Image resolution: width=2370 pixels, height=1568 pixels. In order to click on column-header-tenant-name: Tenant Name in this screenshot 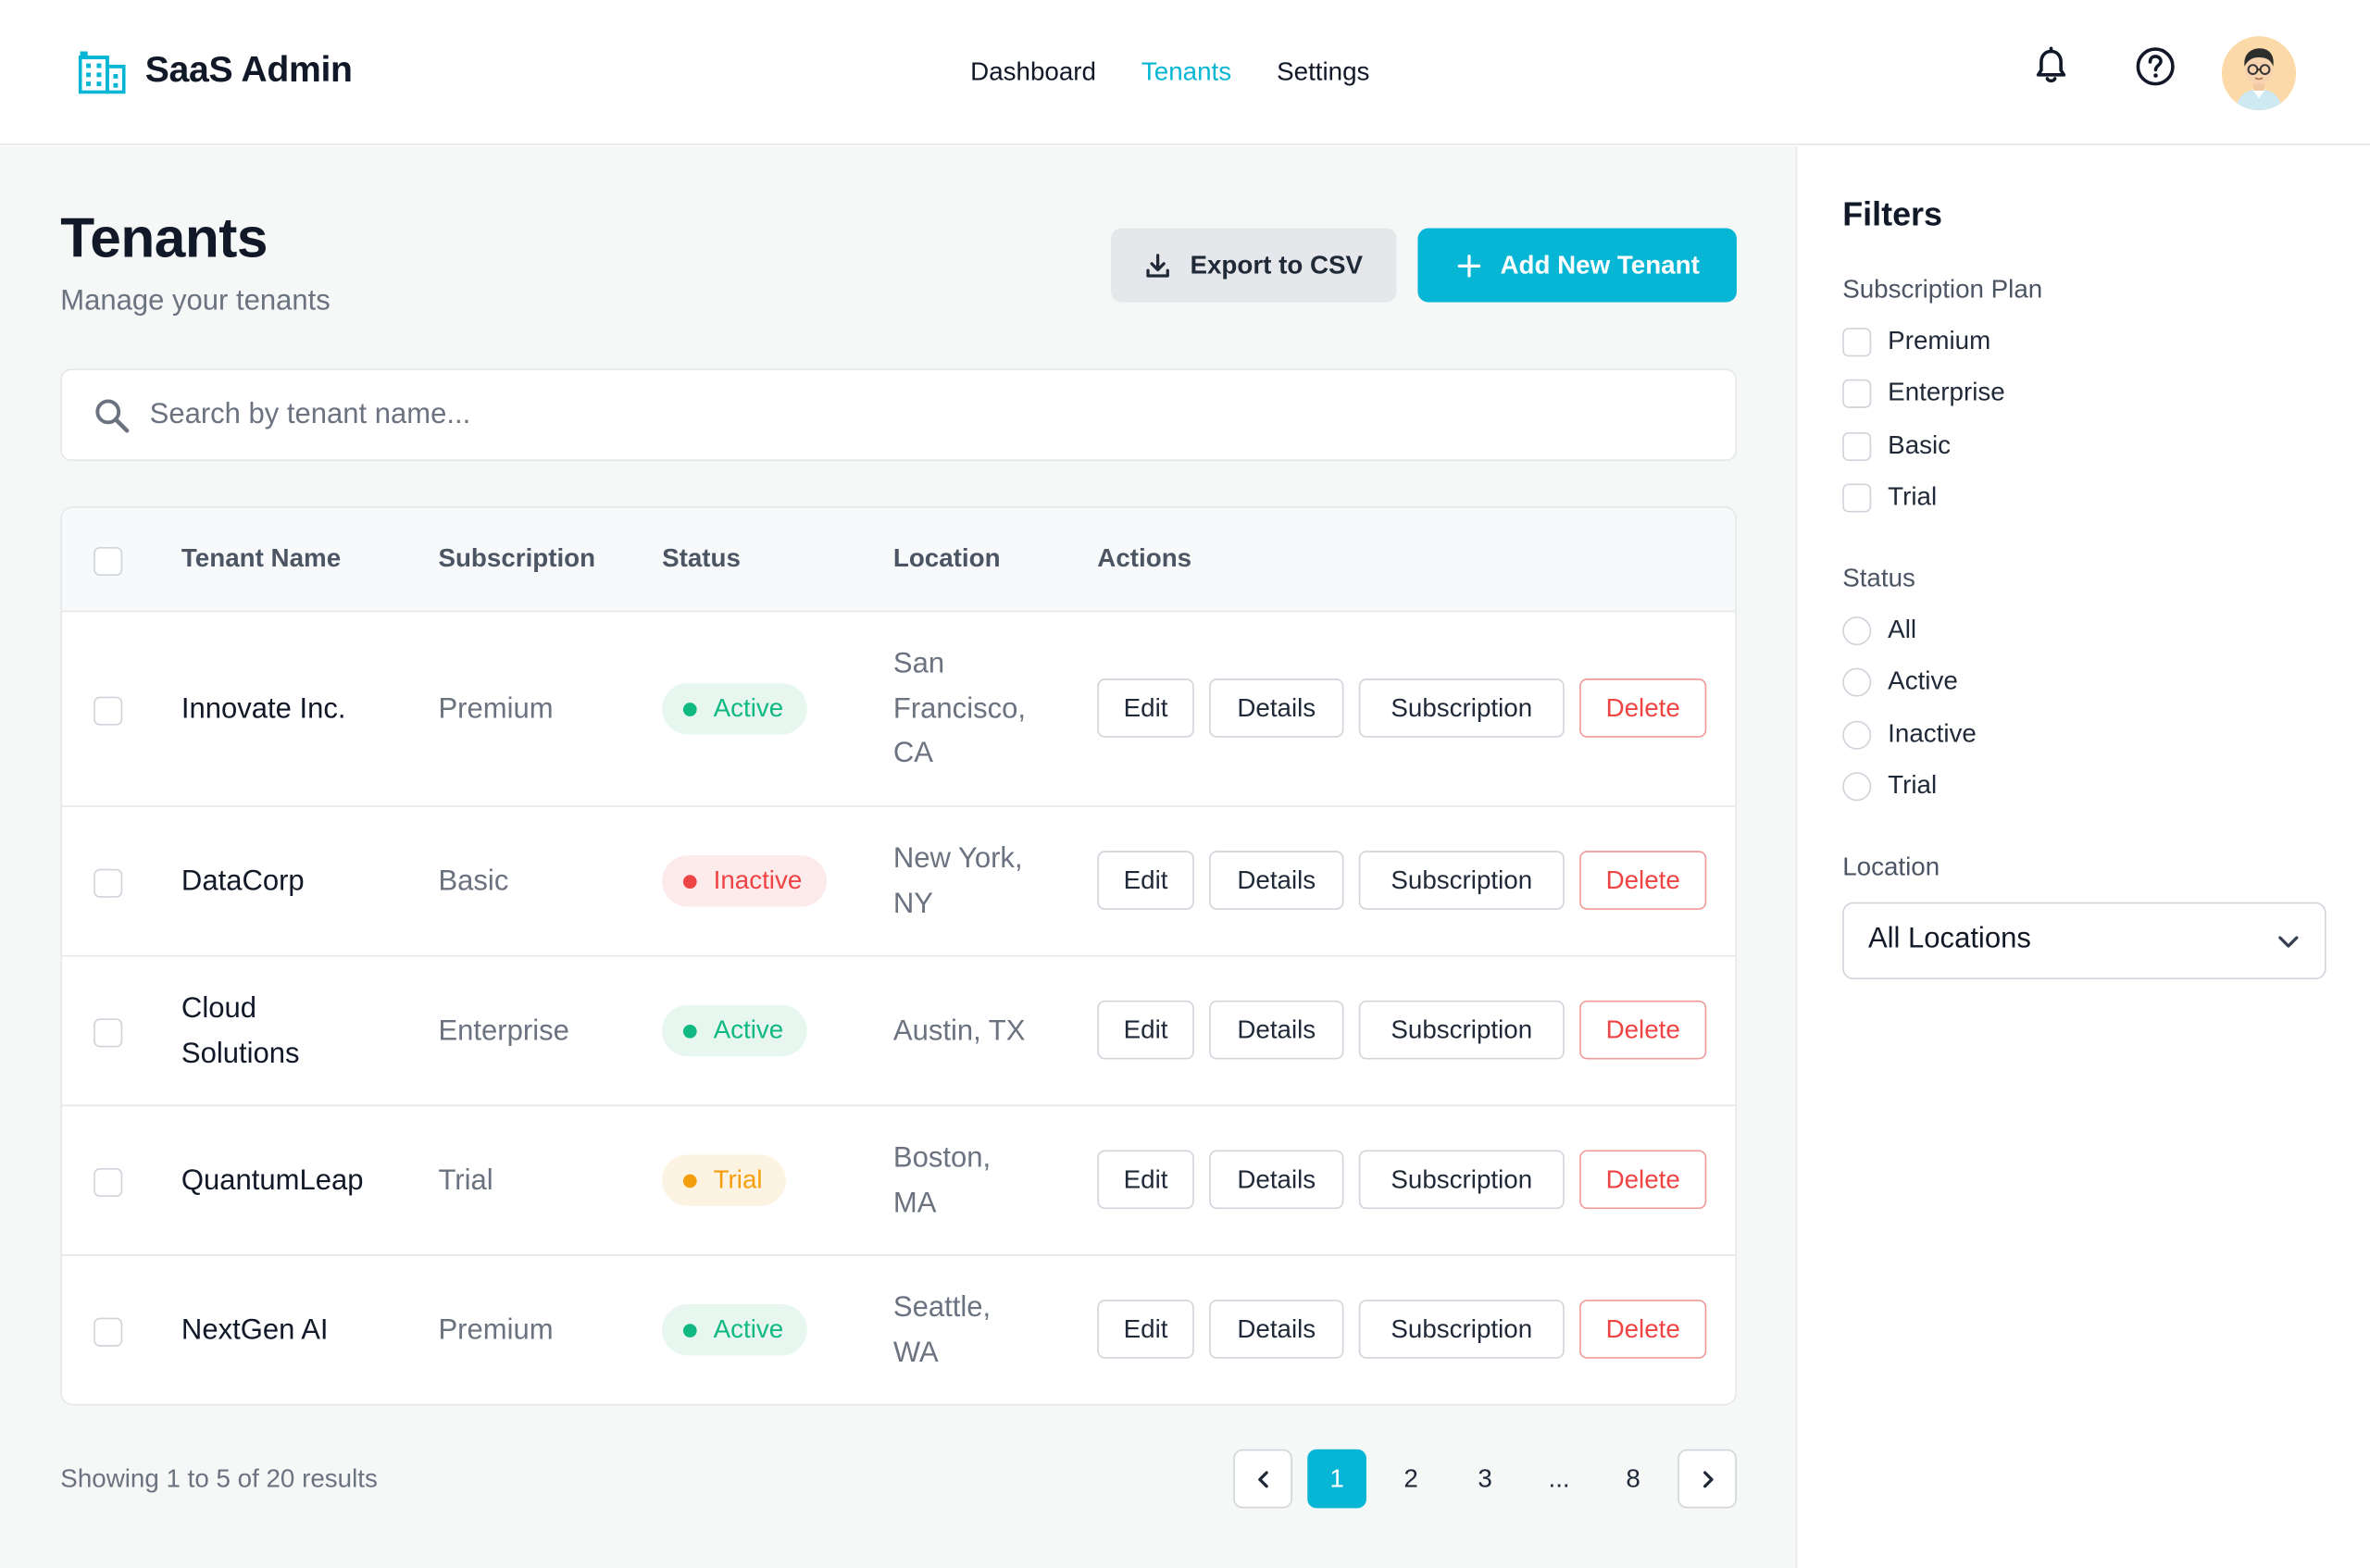, I will do `click(261, 559)`.